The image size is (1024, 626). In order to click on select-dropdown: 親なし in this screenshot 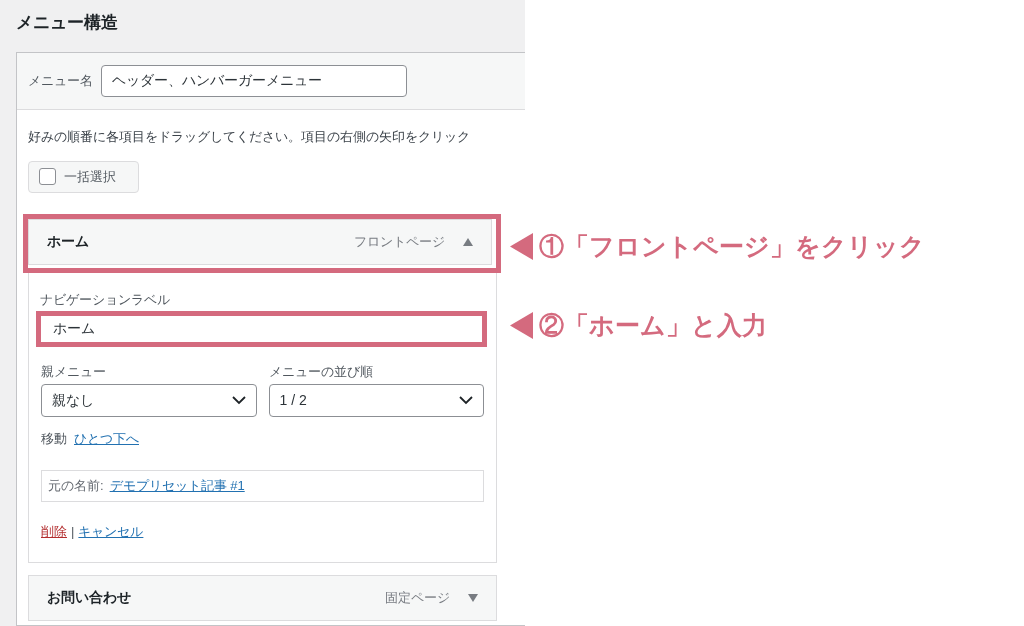, I will do `click(149, 400)`.